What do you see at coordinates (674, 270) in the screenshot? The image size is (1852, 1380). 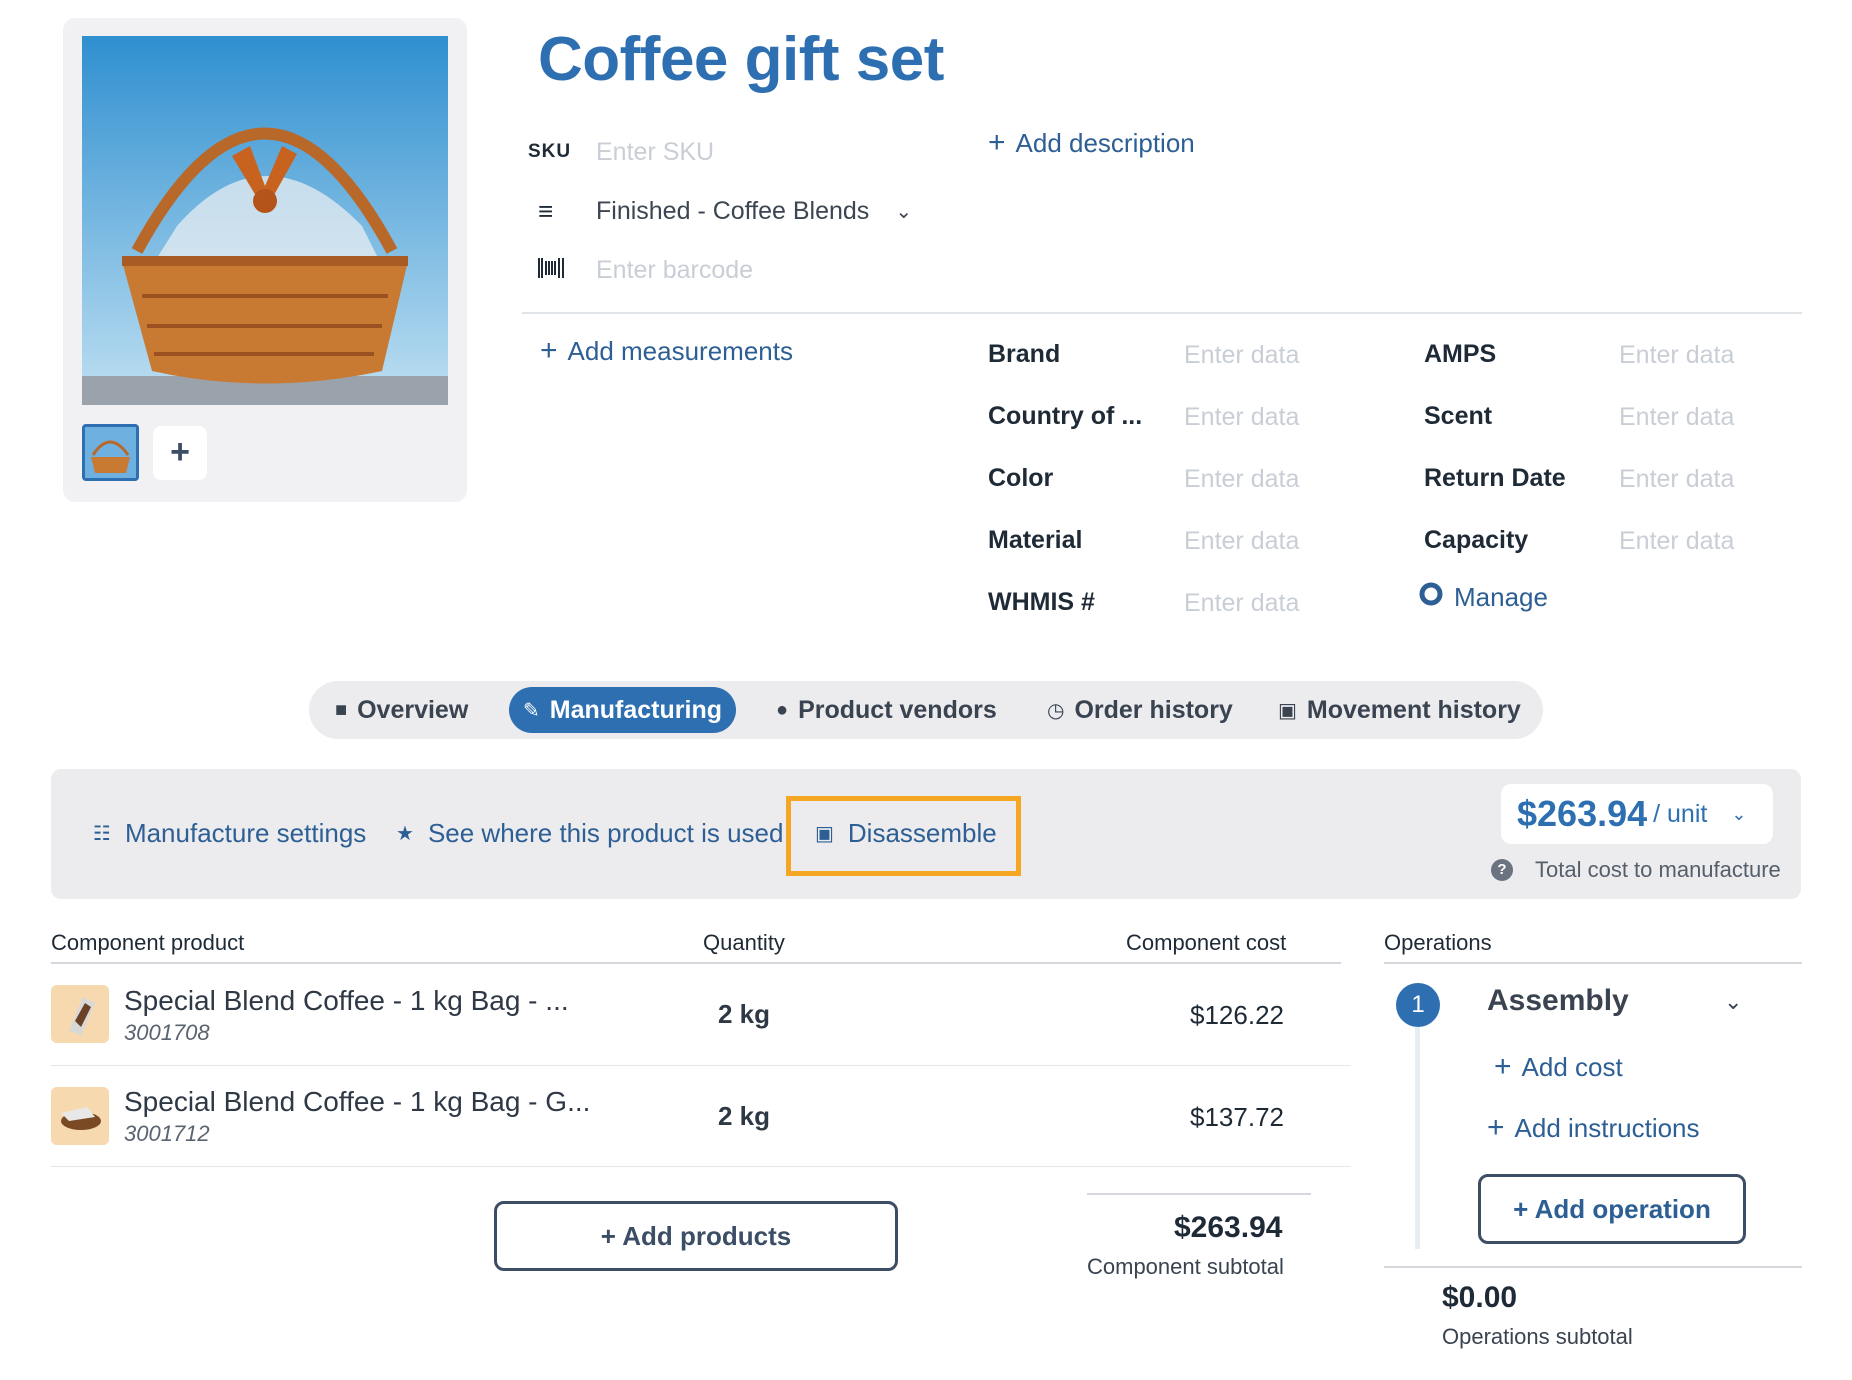 I see `barcode-input: Enter barcode` at bounding box center [674, 270].